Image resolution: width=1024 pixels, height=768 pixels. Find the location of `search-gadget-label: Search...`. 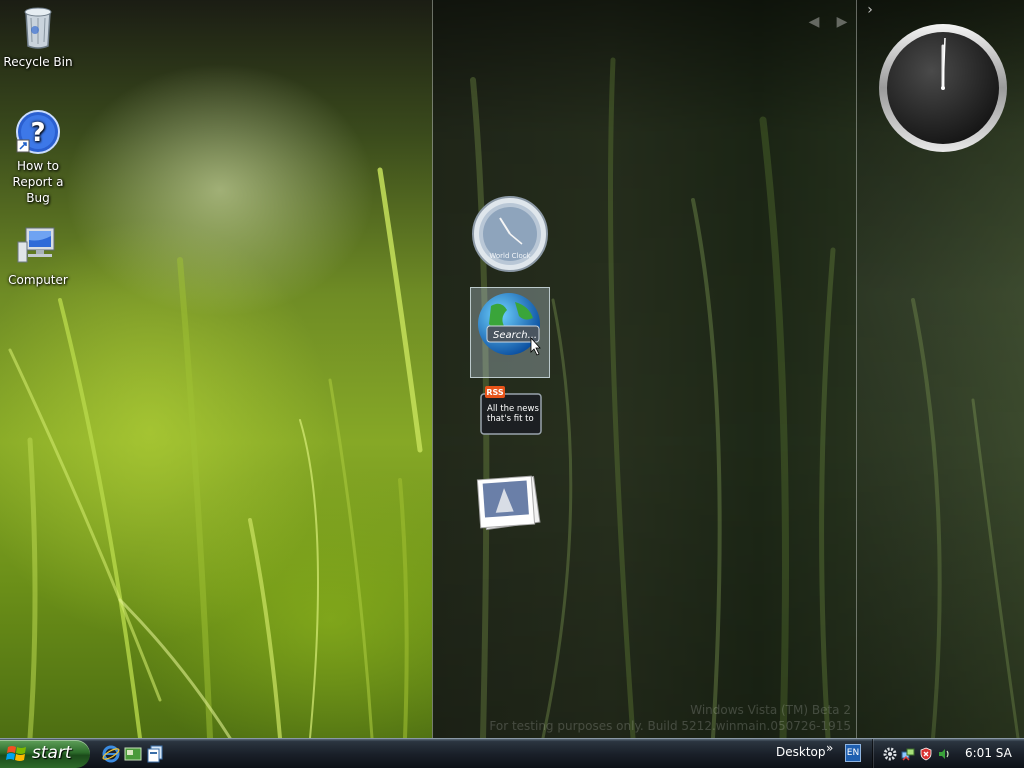

search-gadget-label: Search... is located at coordinates (515, 335).